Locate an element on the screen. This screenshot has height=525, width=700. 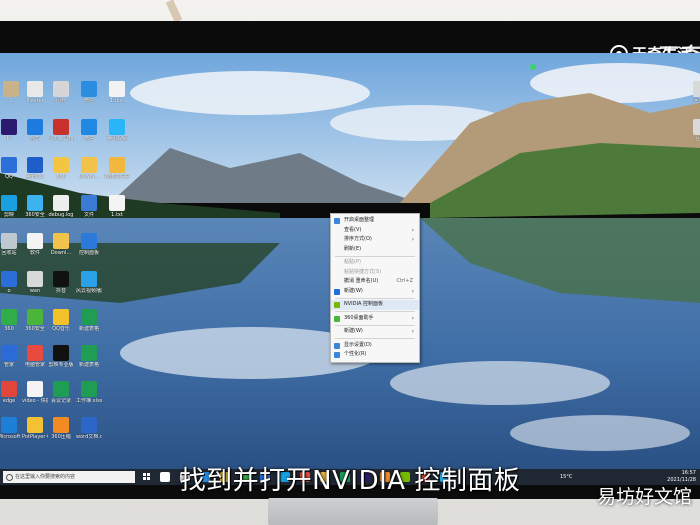
desktop-icon: word文档.docx is located at coordinates (89, 428).